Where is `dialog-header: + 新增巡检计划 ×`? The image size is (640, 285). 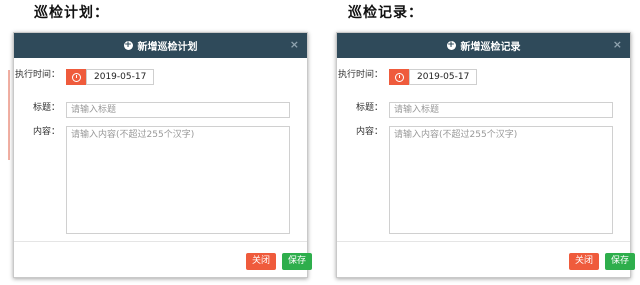 dialog-header: + 新增巡检计划 × is located at coordinates (160, 45).